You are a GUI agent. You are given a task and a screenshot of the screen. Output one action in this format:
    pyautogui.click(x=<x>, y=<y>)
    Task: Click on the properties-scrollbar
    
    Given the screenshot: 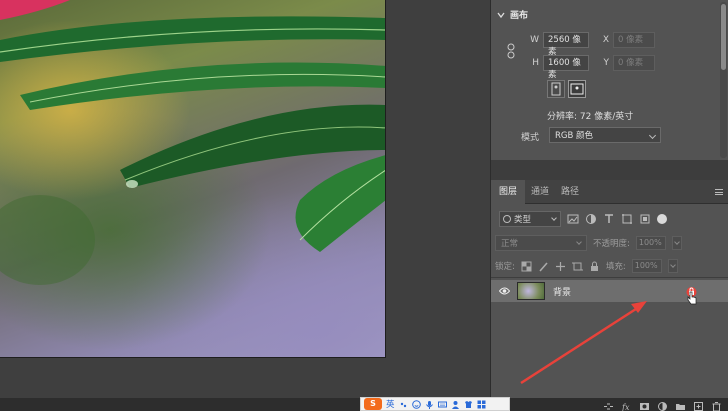 What is the action you would take?
    pyautogui.click(x=723, y=80)
    